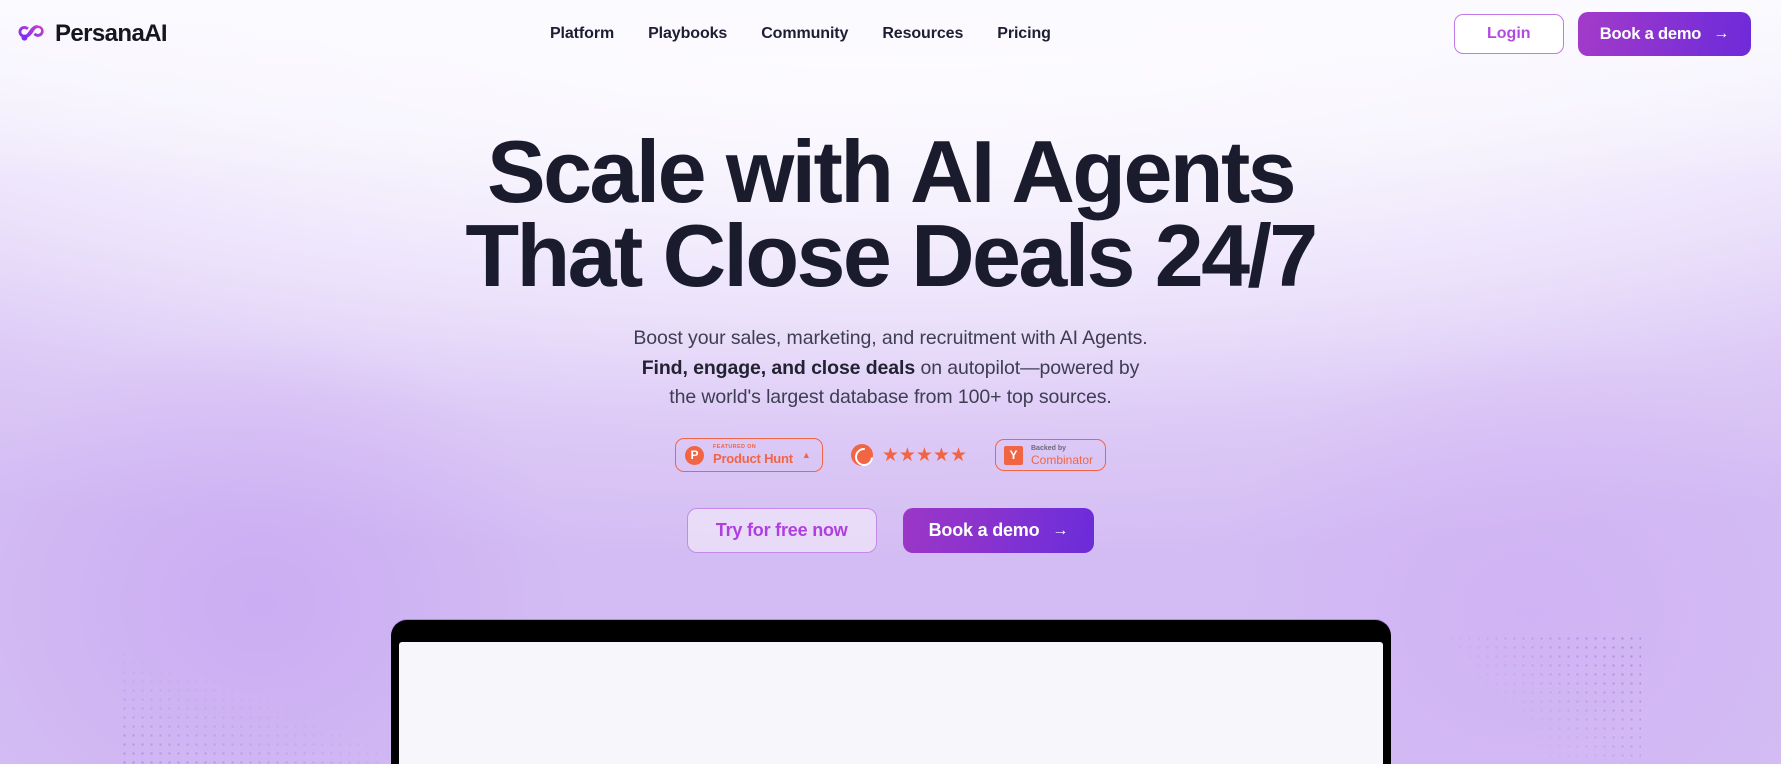 The width and height of the screenshot is (1781, 764). Describe the element at coordinates (861, 455) in the screenshot. I see `g2-crowd-icon` at that location.